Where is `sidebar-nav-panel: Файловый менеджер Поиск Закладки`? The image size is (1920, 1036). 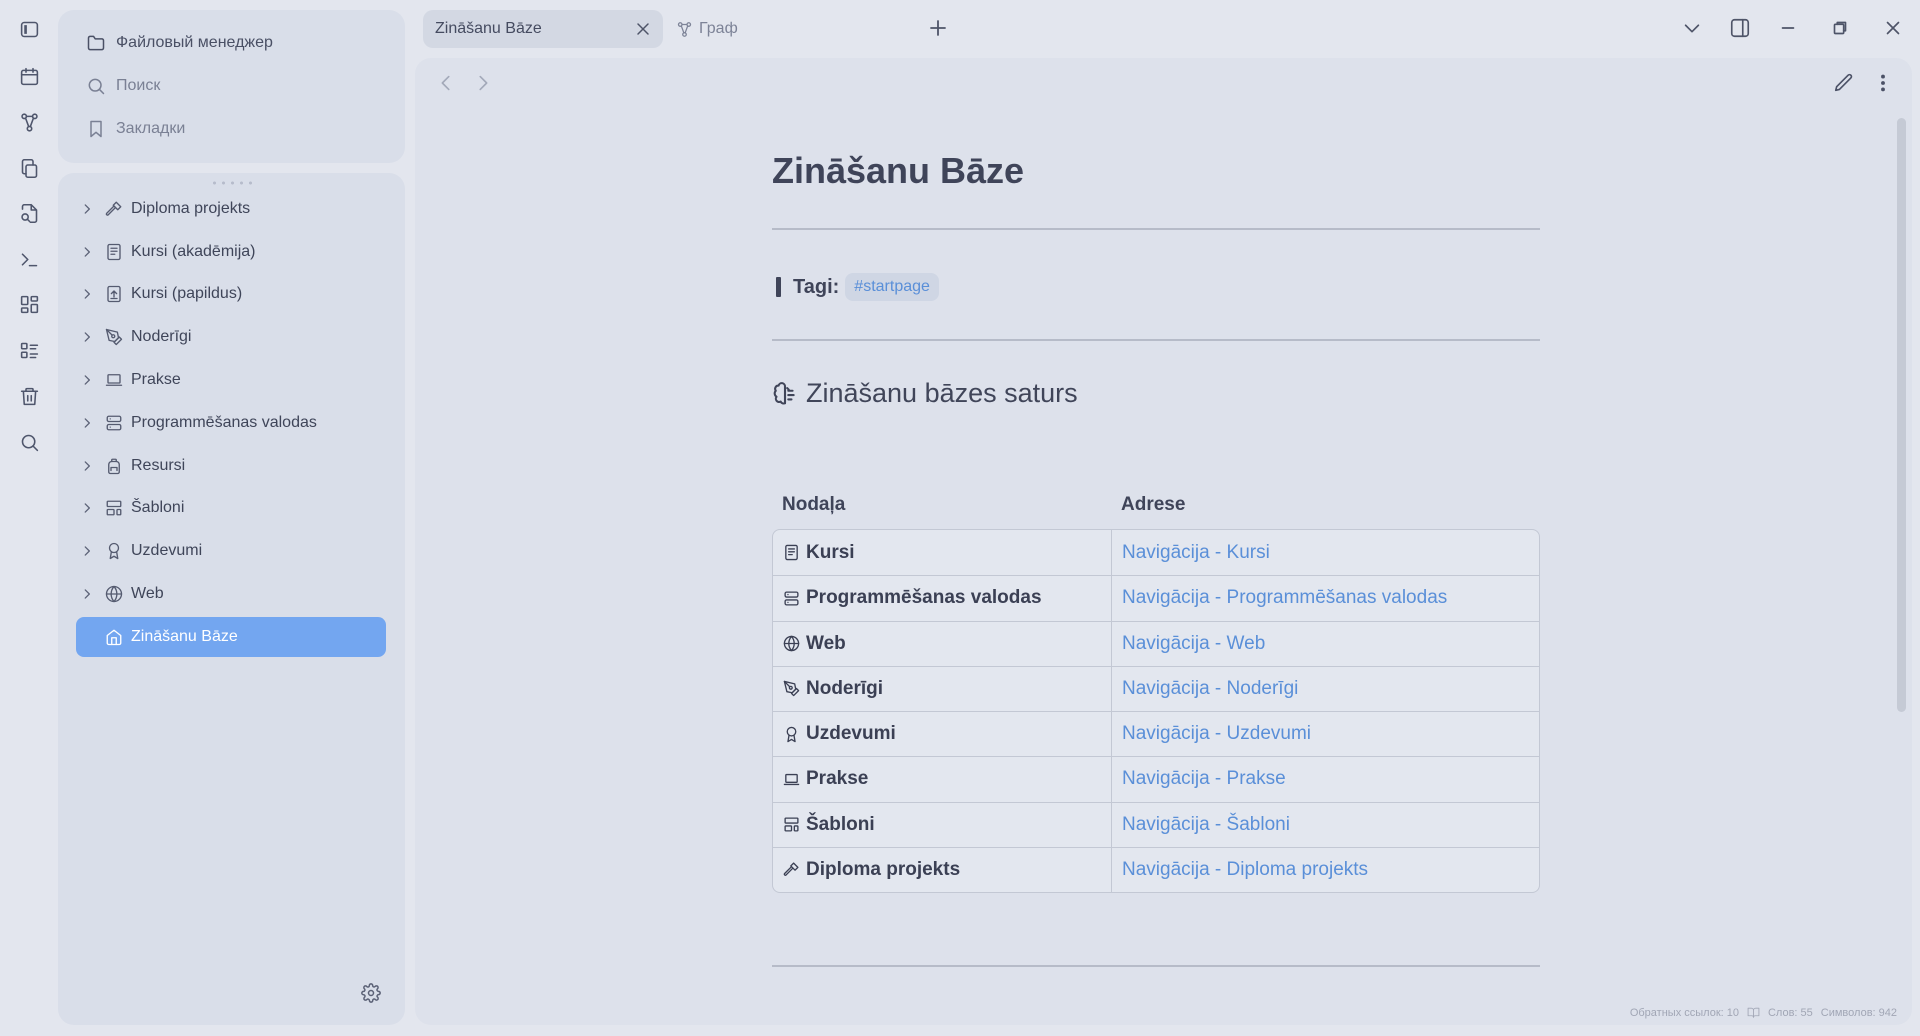
sidebar-nav-panel: Файловый менеджер Поиск Закладки is located at coordinates (231, 86).